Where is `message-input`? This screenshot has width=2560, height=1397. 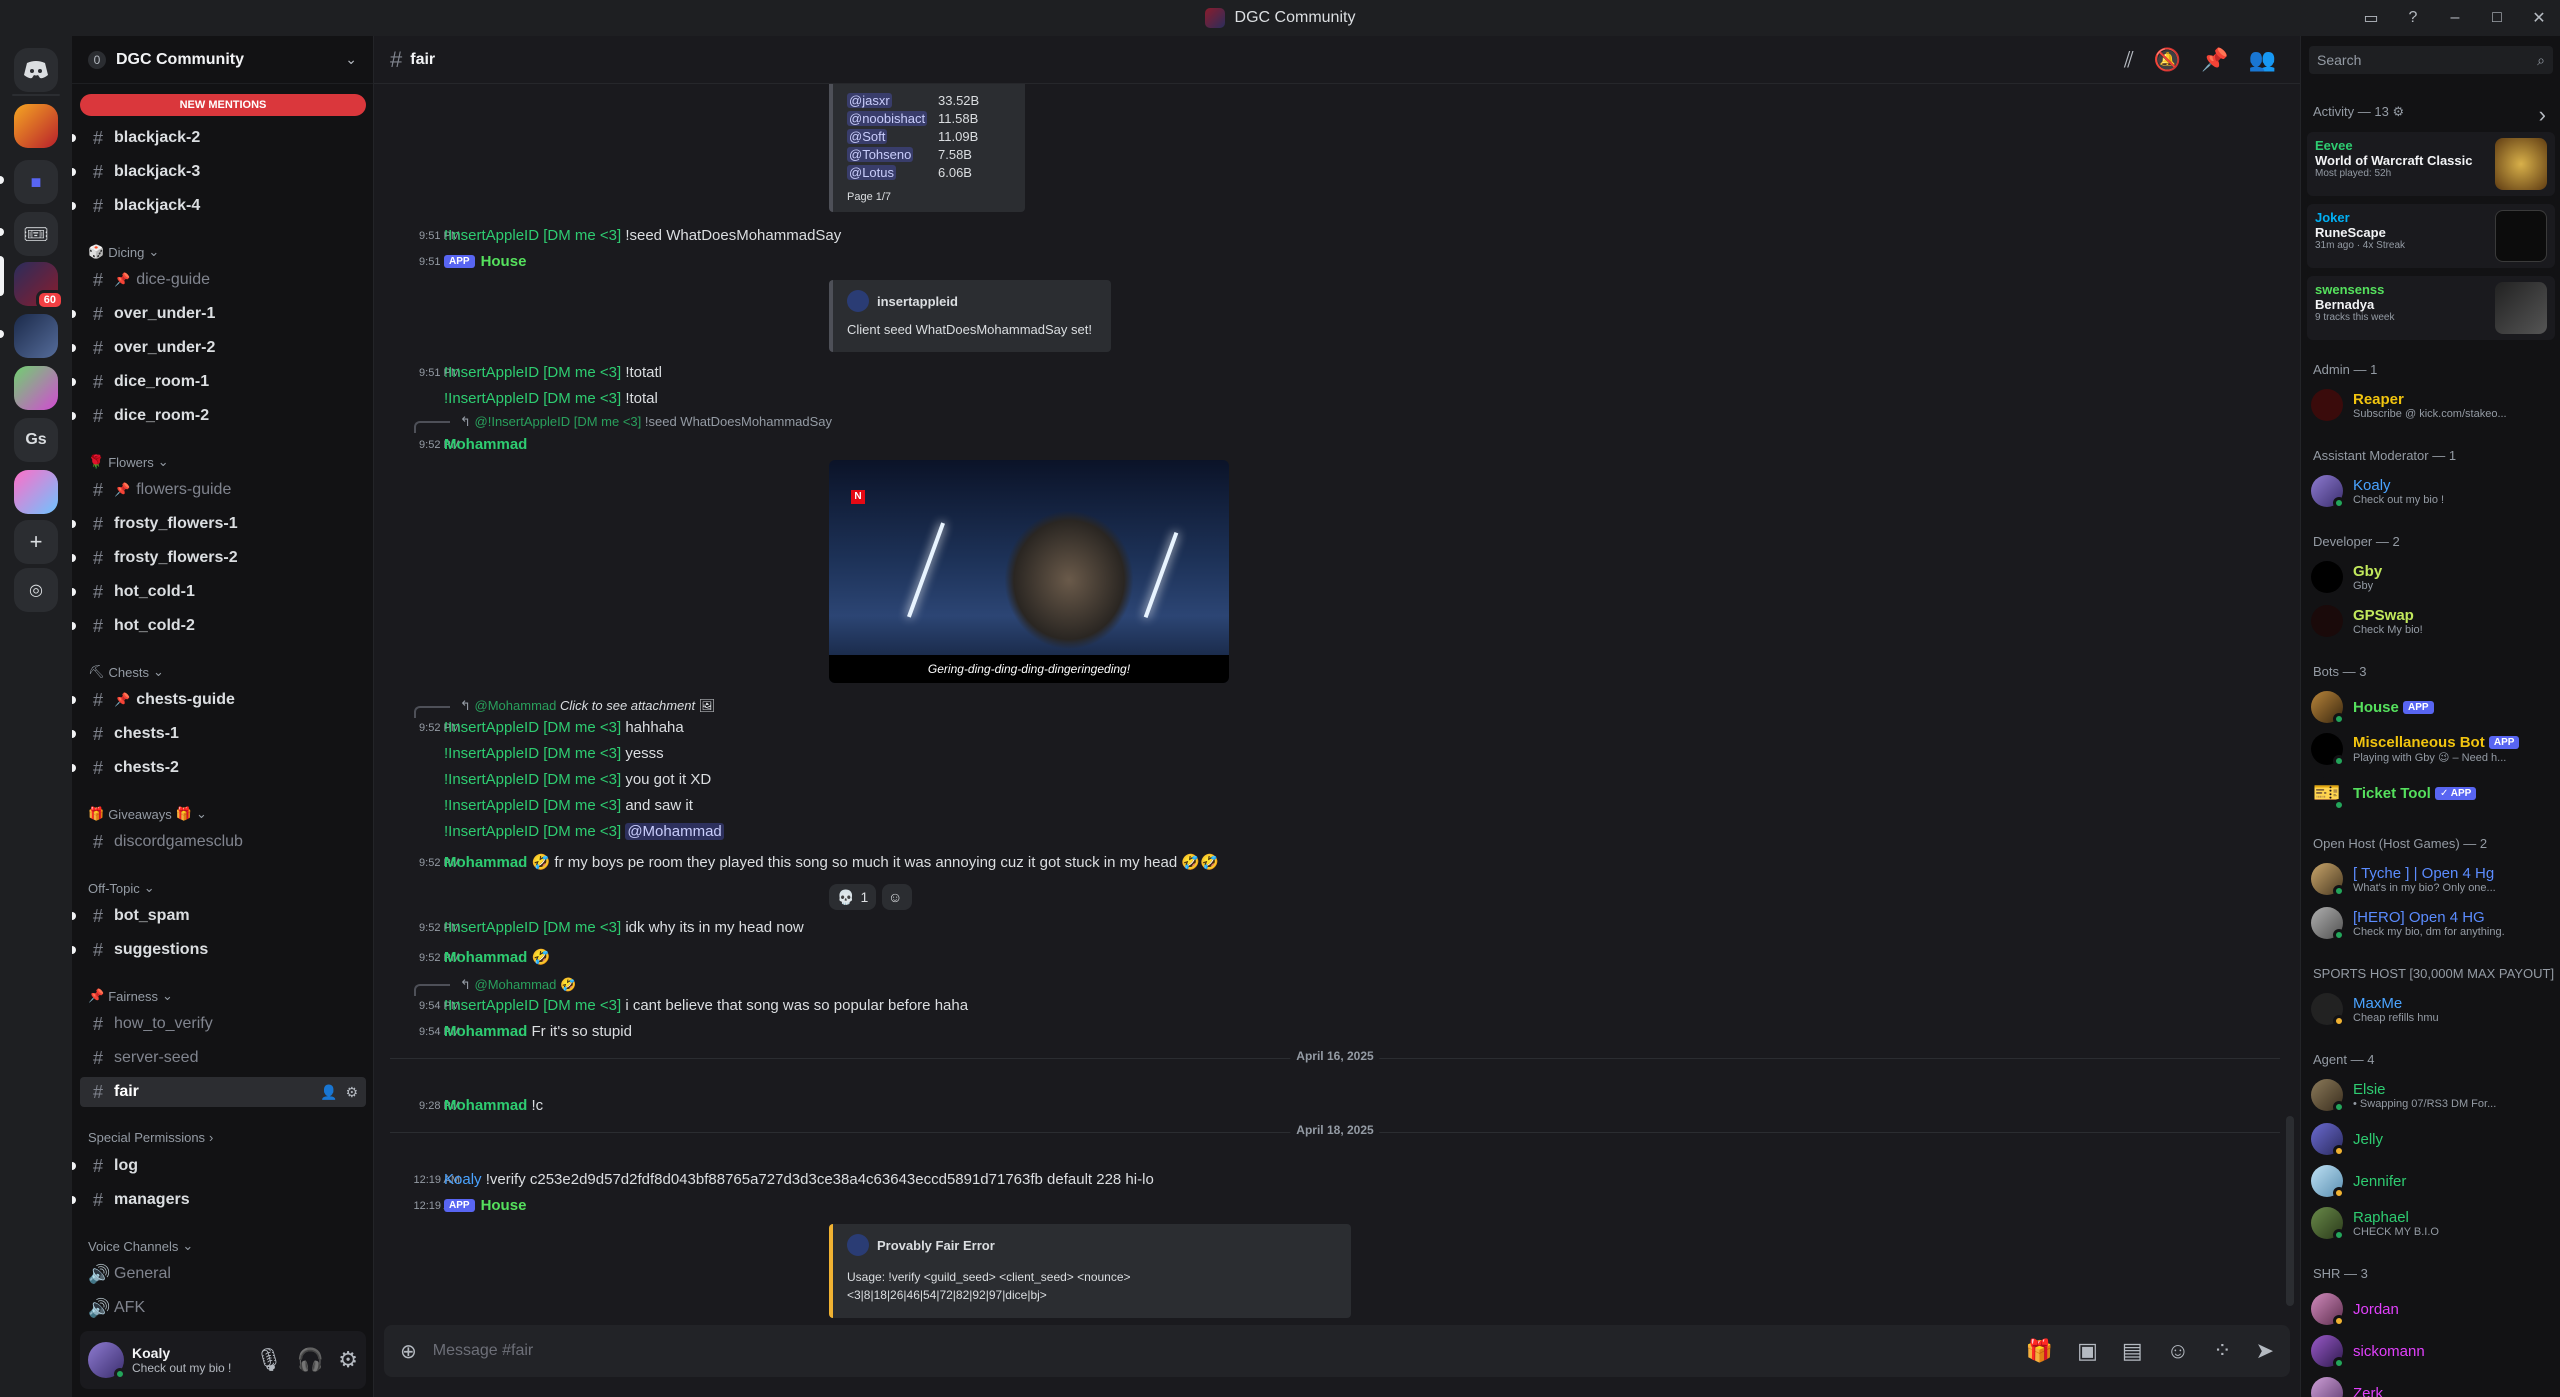
message-input is located at coordinates (1221, 1351).